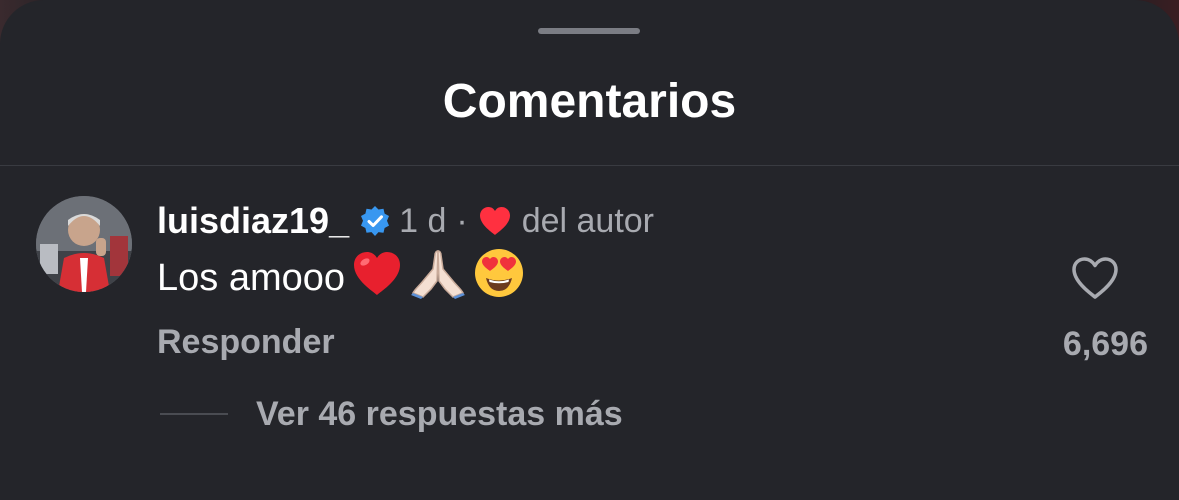  Describe the element at coordinates (589, 165) in the screenshot. I see `header-divider` at that location.